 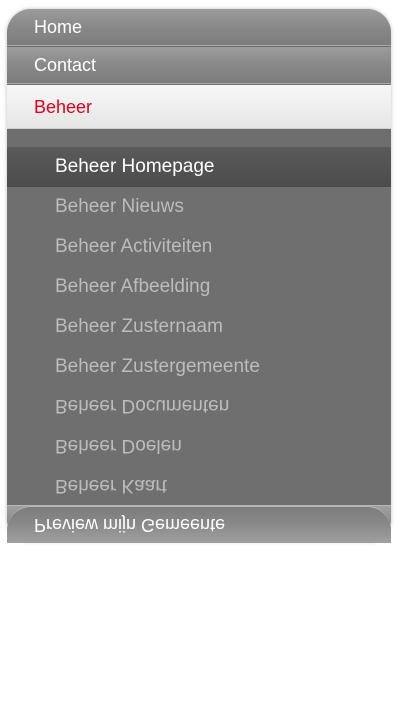 What do you see at coordinates (119, 206) in the screenshot?
I see `submenu-item-label: Beheer Nieuws` at bounding box center [119, 206].